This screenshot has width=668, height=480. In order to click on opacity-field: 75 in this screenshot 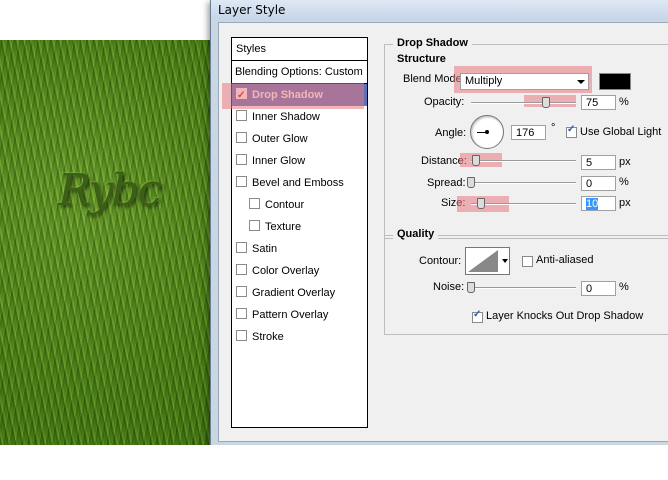, I will do `click(598, 102)`.